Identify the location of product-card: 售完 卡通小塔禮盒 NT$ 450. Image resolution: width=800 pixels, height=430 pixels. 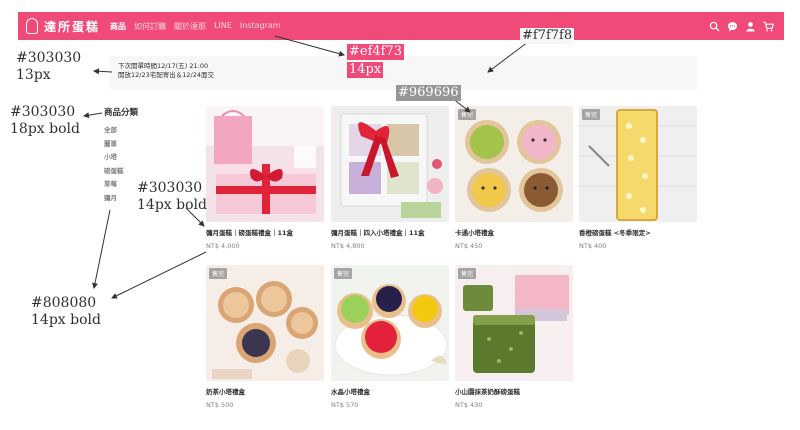
(514, 178).